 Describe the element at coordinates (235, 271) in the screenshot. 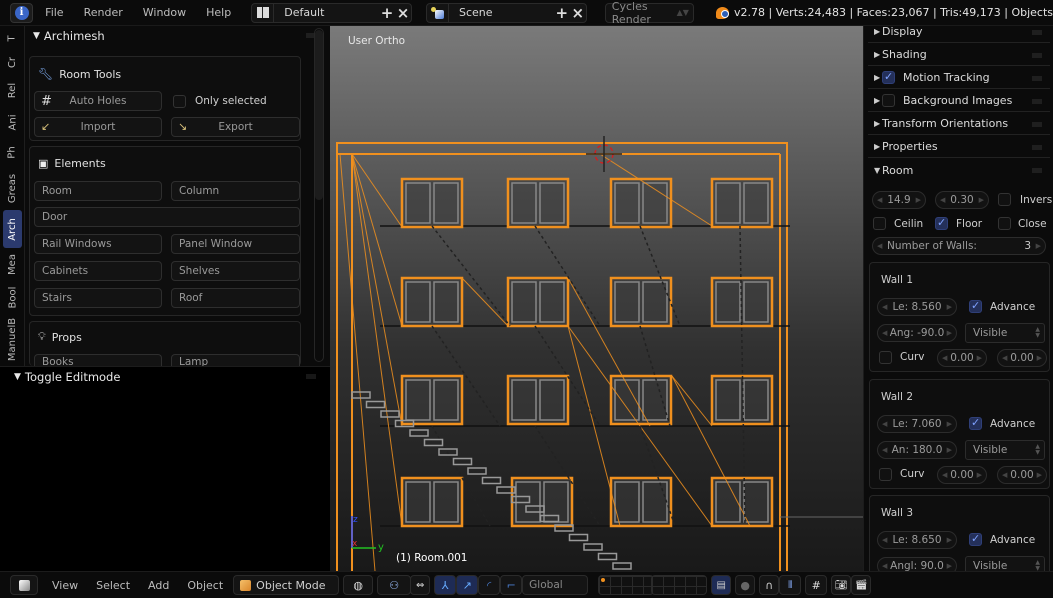

I see `shelves-button: Shelves` at that location.